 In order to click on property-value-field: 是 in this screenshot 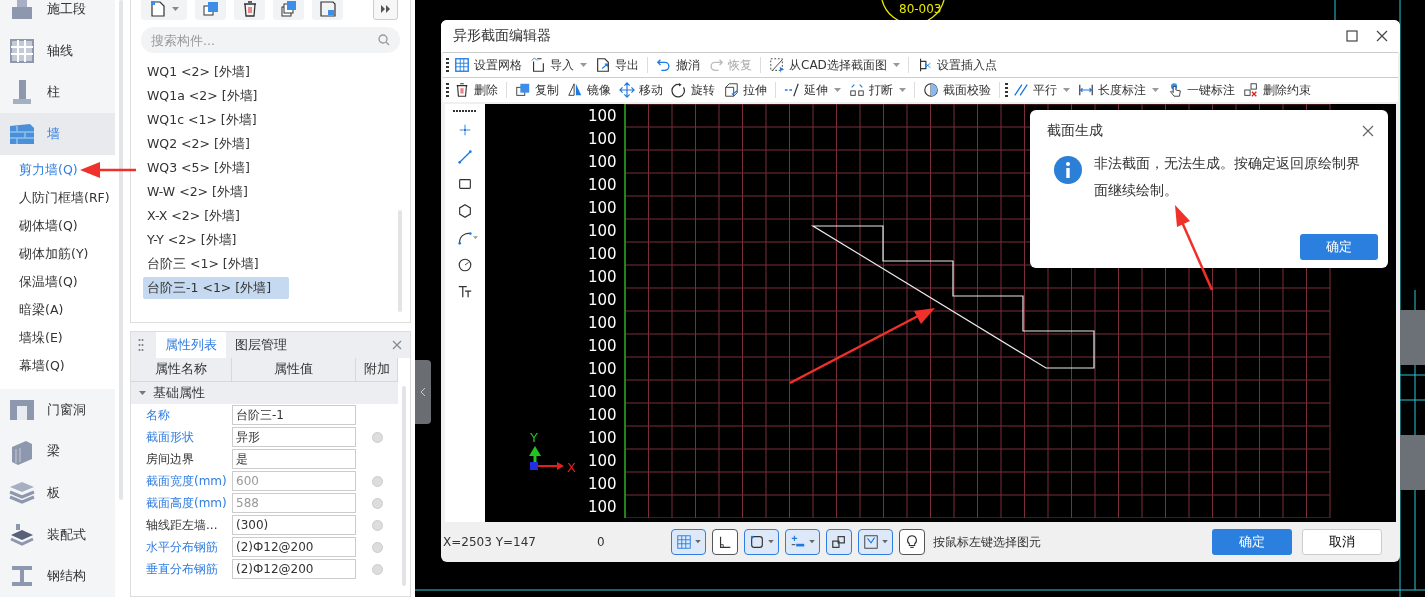, I will do `click(294, 459)`.